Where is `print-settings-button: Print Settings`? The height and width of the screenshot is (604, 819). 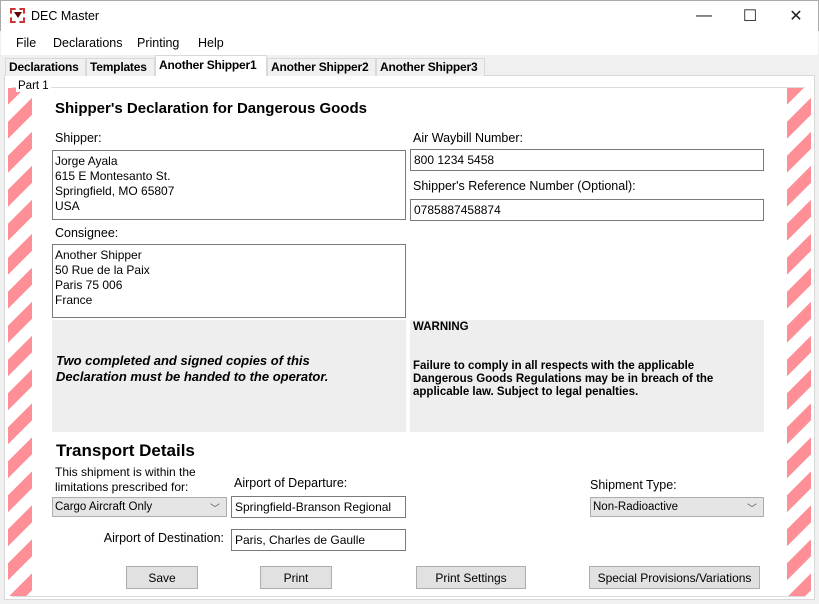
print-settings-button: Print Settings is located at coordinates (471, 577).